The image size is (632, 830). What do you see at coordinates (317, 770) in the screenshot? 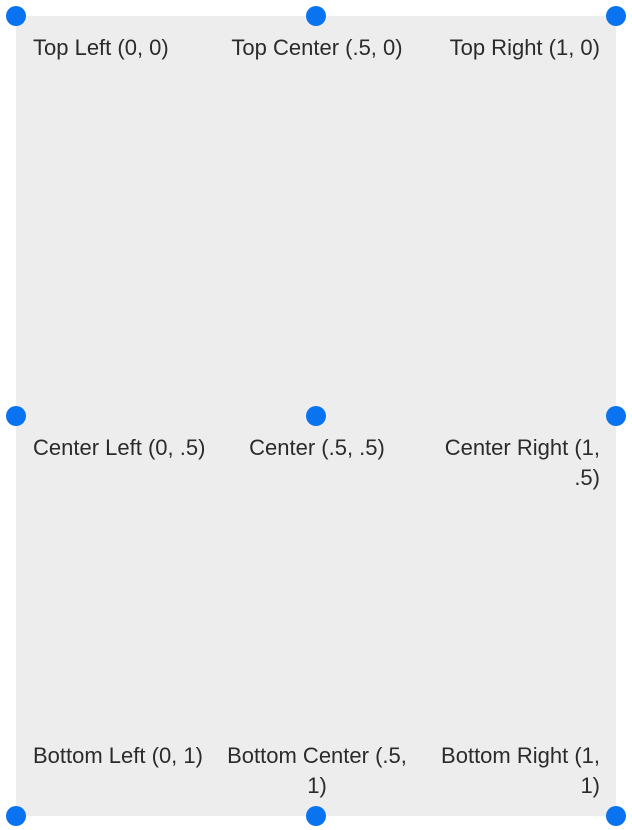
I see `label-bottom-center: Bottom Center (.5, 1)` at bounding box center [317, 770].